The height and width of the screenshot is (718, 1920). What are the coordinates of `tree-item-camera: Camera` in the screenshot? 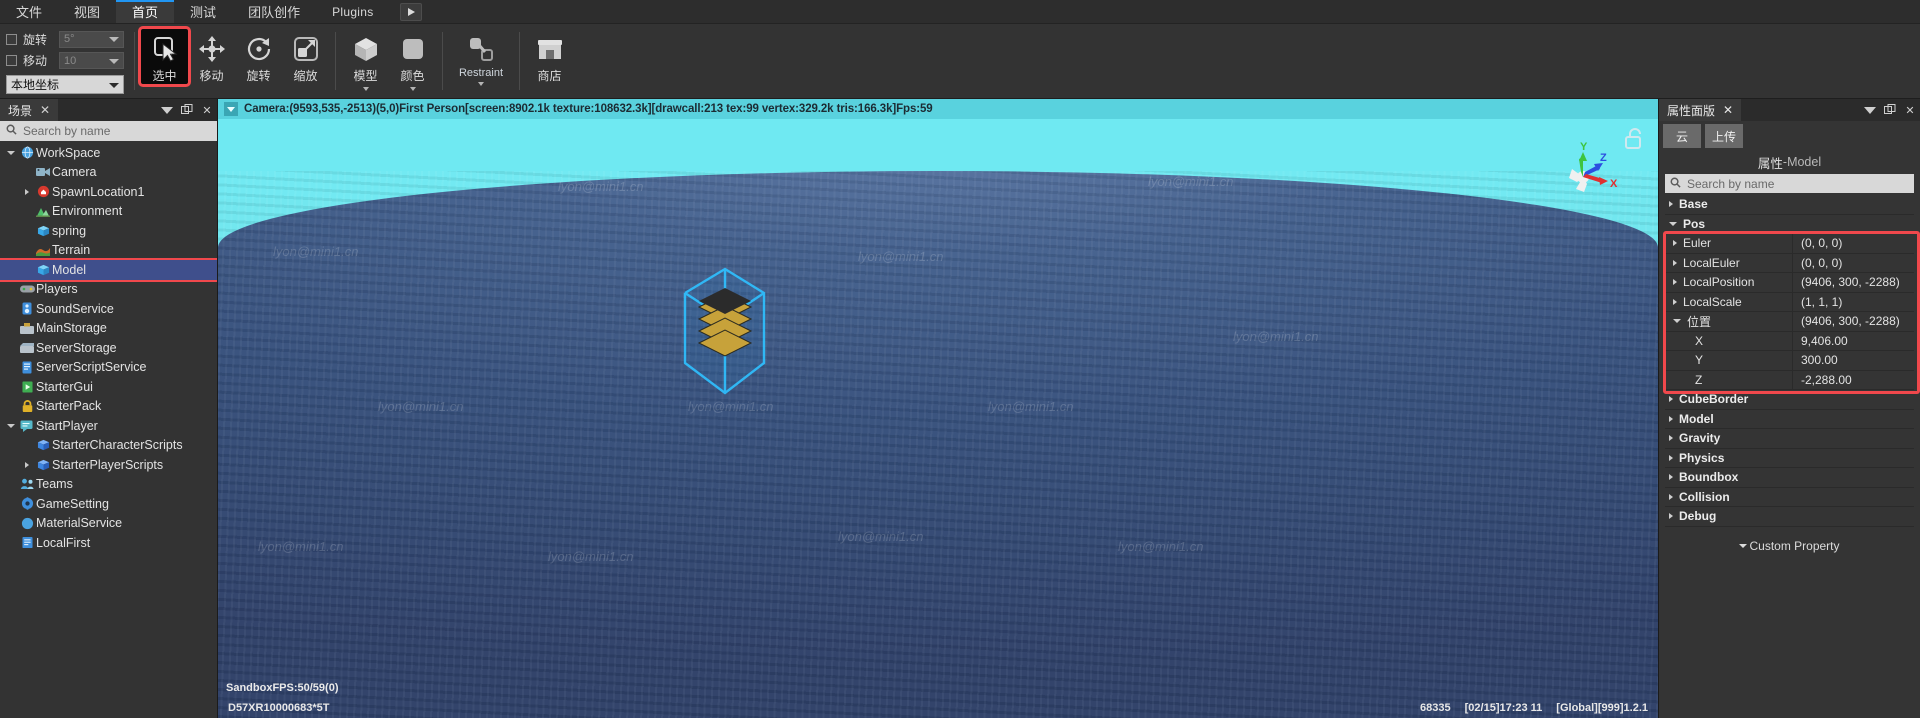 It's located at (108, 173).